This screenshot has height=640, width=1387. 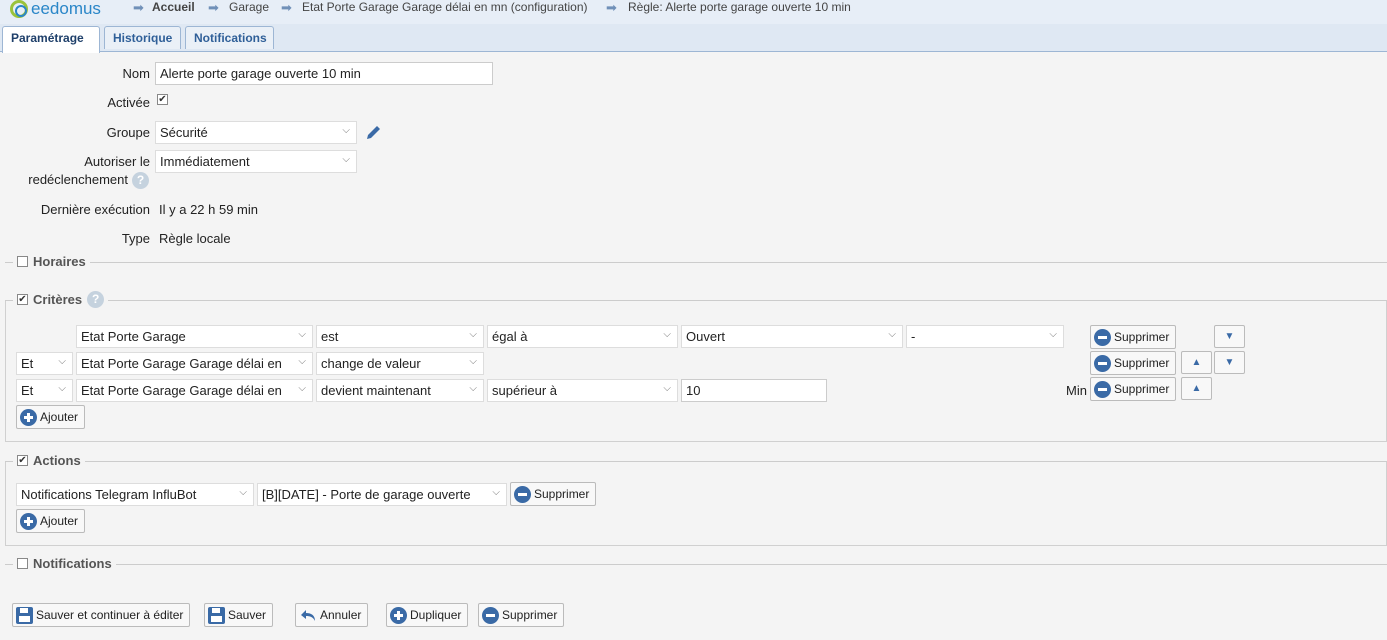 I want to click on cancel-button: Annuler, so click(x=332, y=615).